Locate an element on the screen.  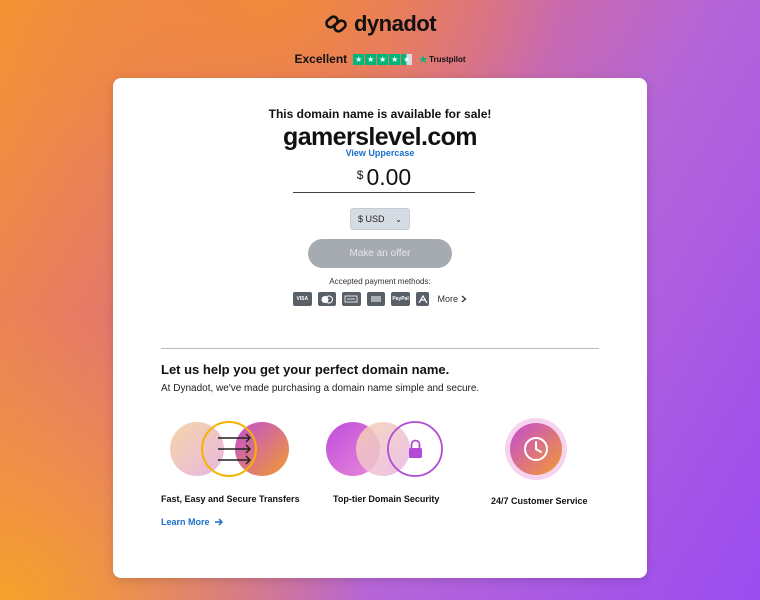
paypal-icon: PayPal is located at coordinates (400, 299).